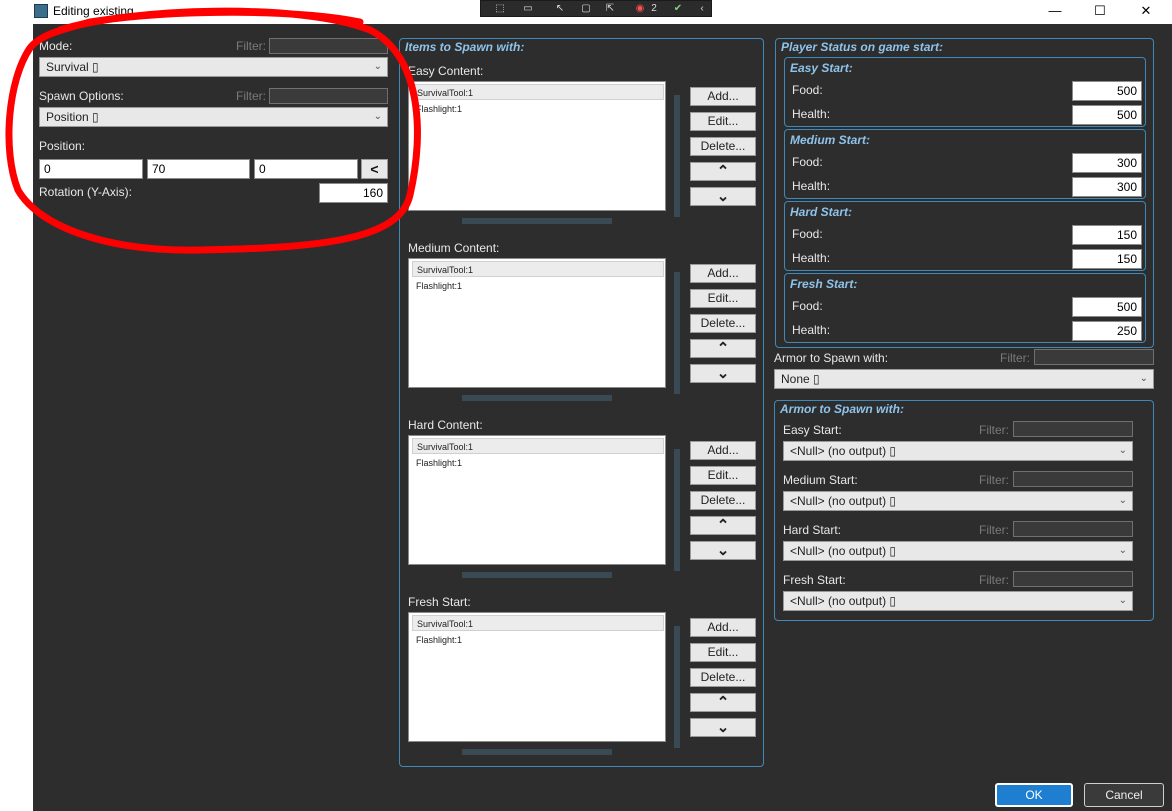 Image resolution: width=1172 pixels, height=811 pixels. What do you see at coordinates (328, 96) in the screenshot?
I see `spawn-filter-input` at bounding box center [328, 96].